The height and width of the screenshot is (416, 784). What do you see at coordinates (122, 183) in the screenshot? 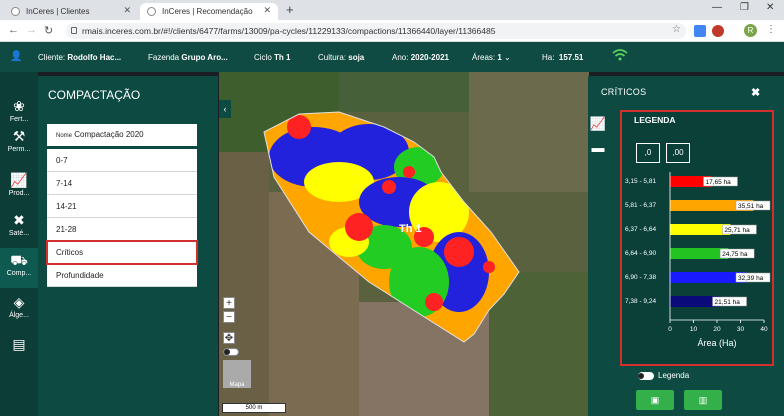
I see `layer-item-7-14: 7-14` at bounding box center [122, 183].